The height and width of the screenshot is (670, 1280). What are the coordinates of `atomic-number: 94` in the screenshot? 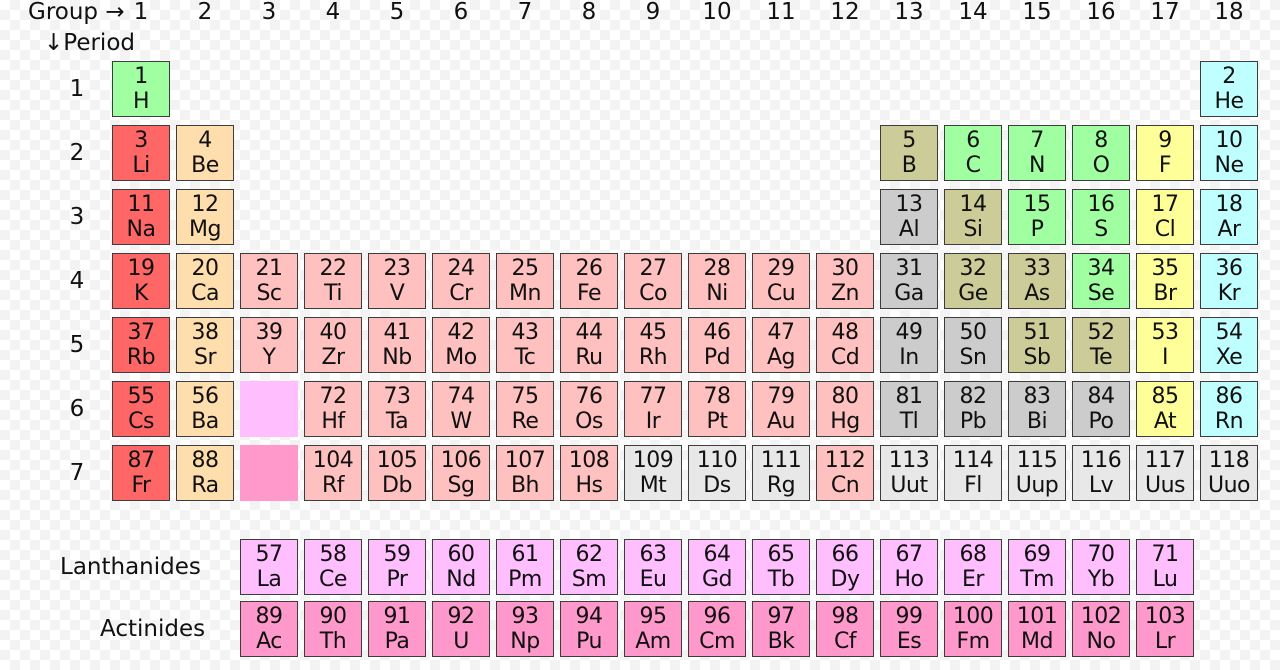 It's located at (589, 616).